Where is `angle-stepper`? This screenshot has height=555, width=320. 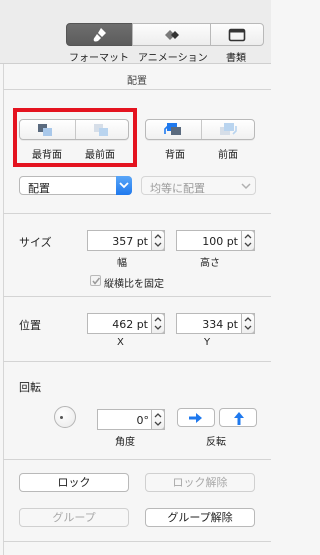 angle-stepper is located at coordinates (158, 419).